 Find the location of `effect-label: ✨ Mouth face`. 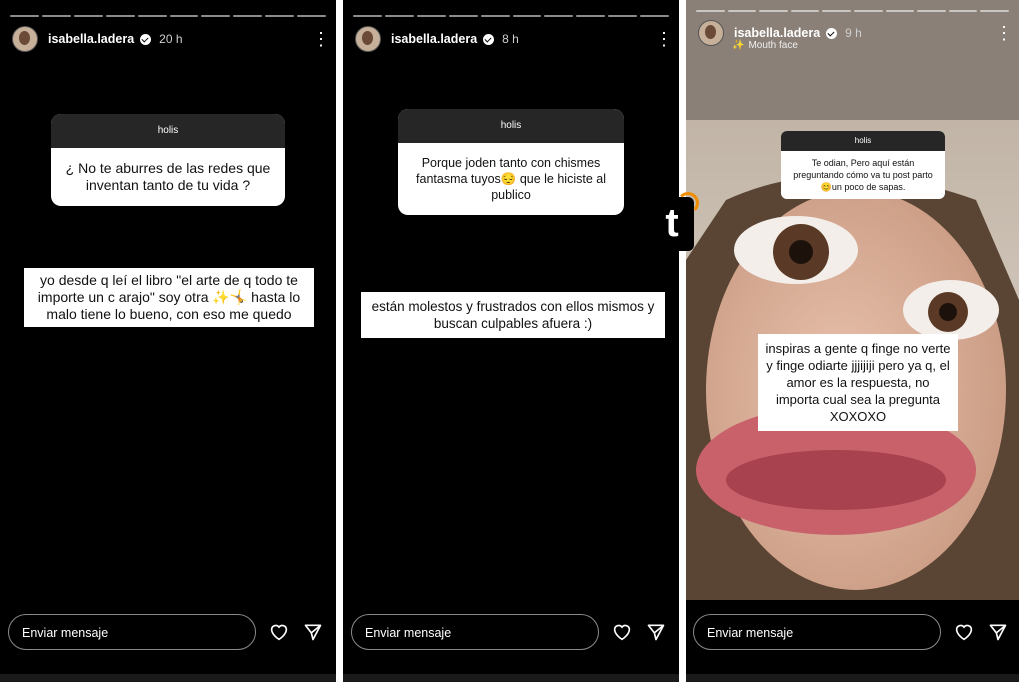

effect-label: ✨ Mouth face is located at coordinates (765, 45).